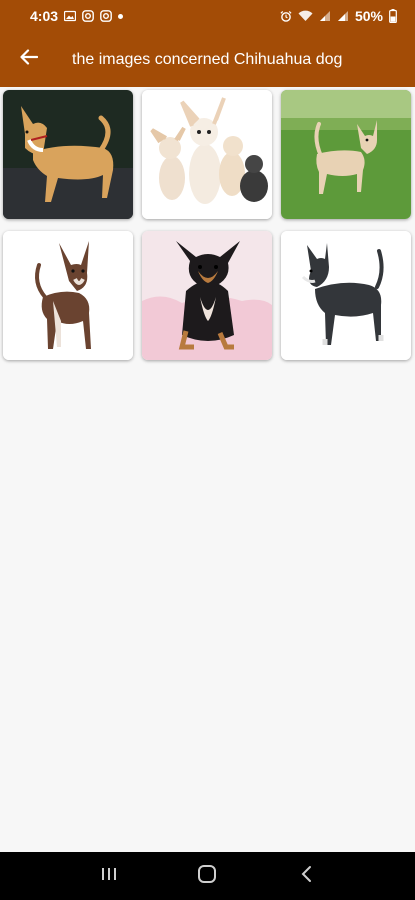 Image resolution: width=415 pixels, height=900 pixels. I want to click on back-button, so click(29, 59).